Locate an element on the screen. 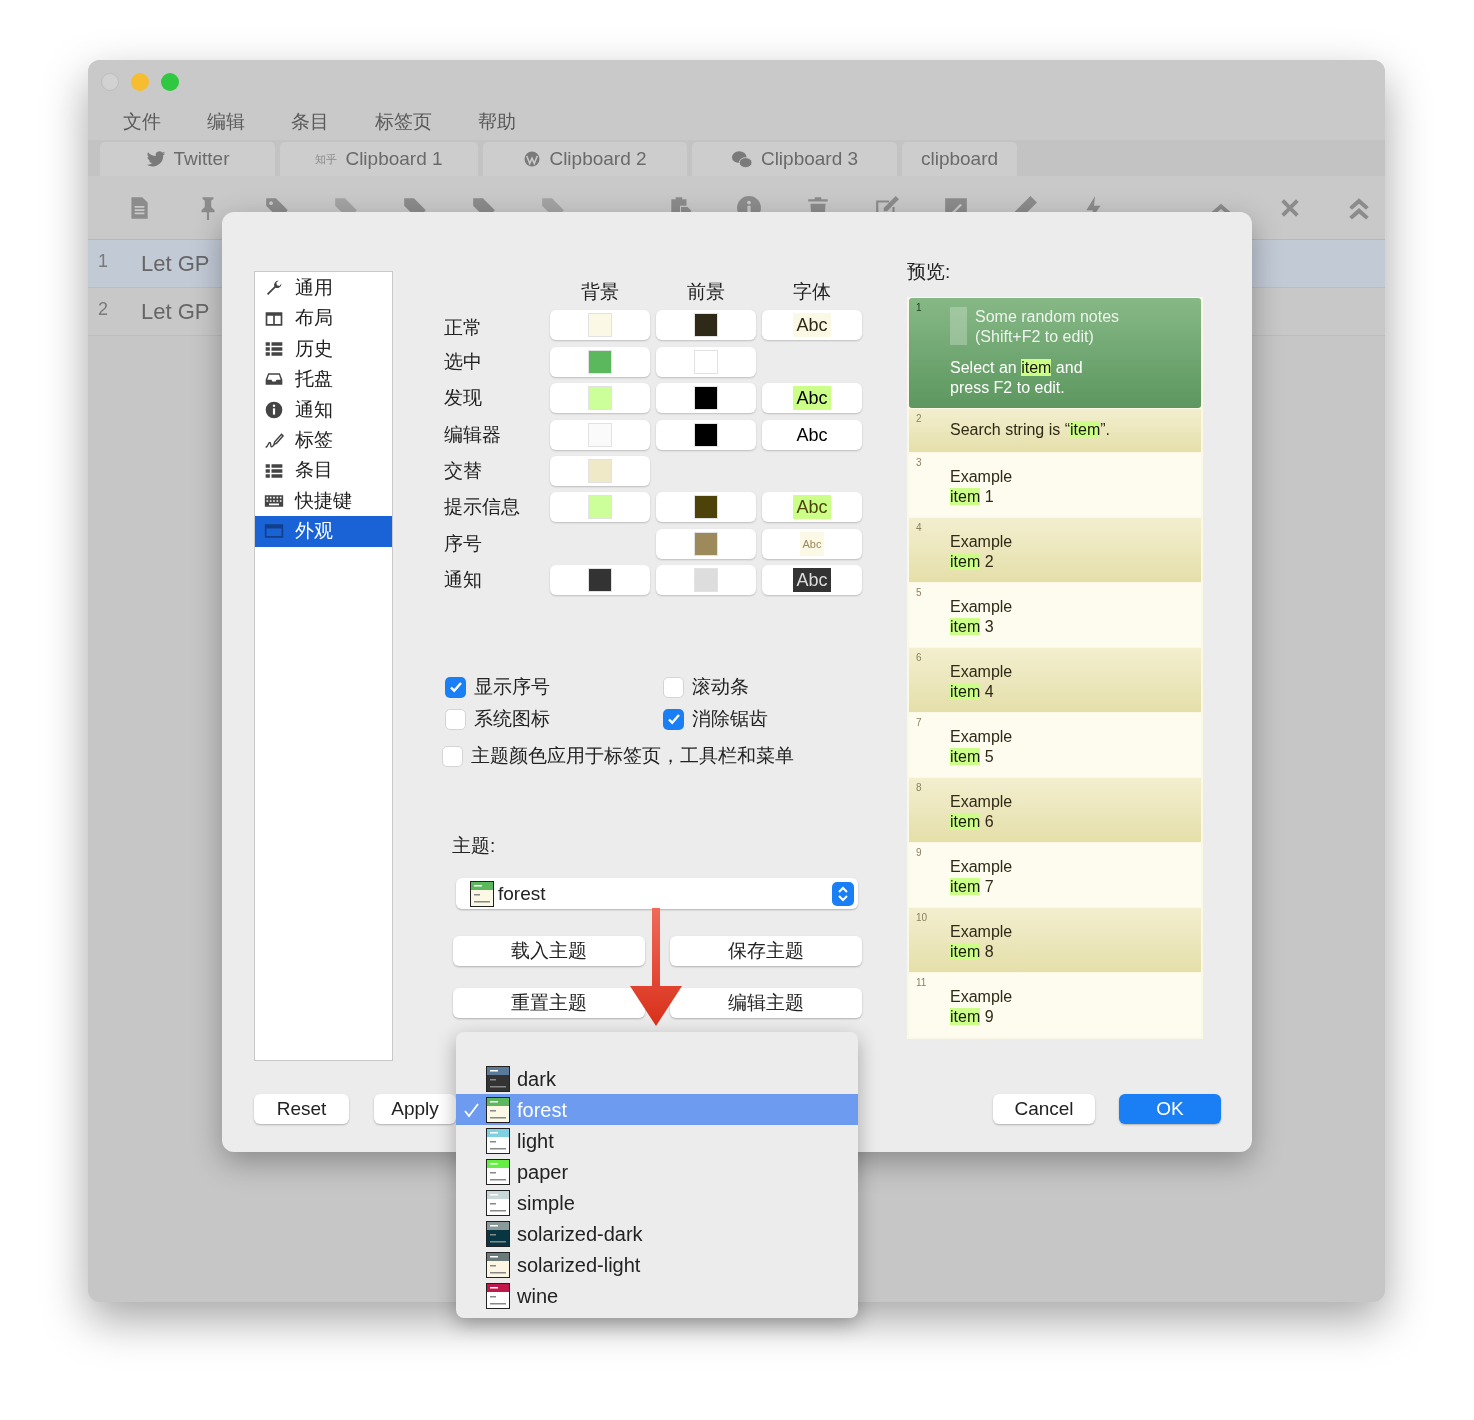 This screenshot has width=1474, height=1420. sidebar-item: 通用 is located at coordinates (323, 288).